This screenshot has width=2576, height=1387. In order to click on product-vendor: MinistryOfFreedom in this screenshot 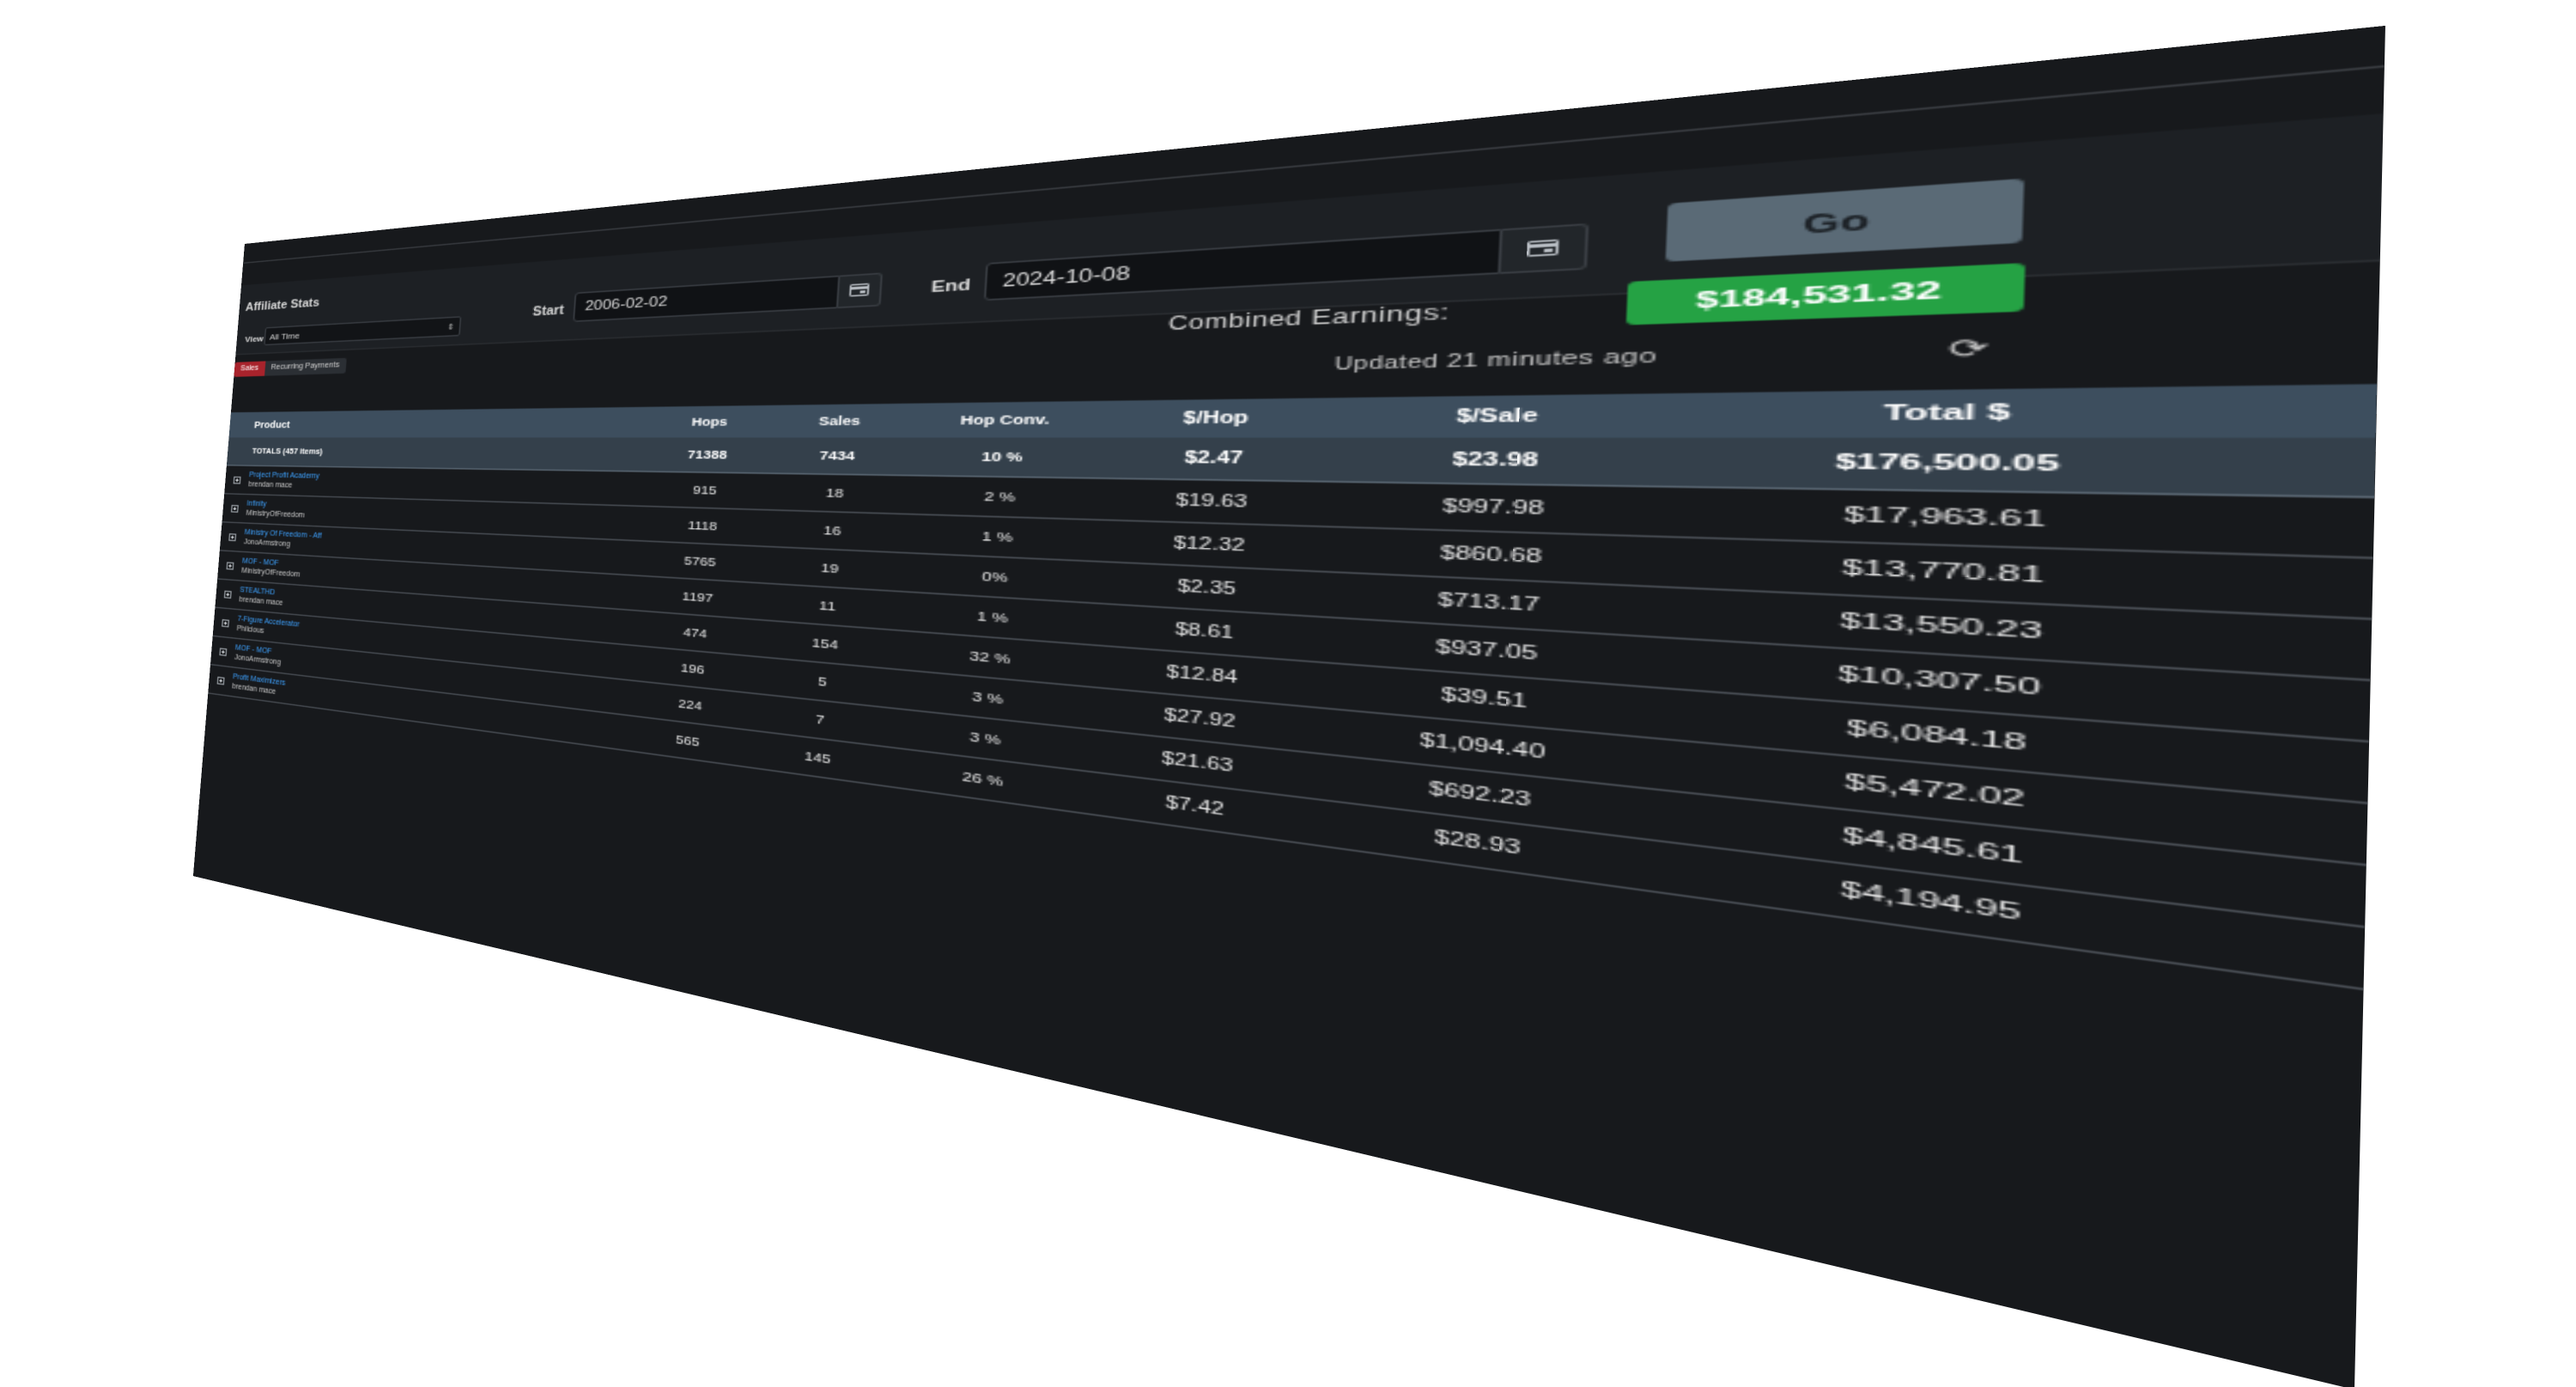, I will do `click(276, 514)`.